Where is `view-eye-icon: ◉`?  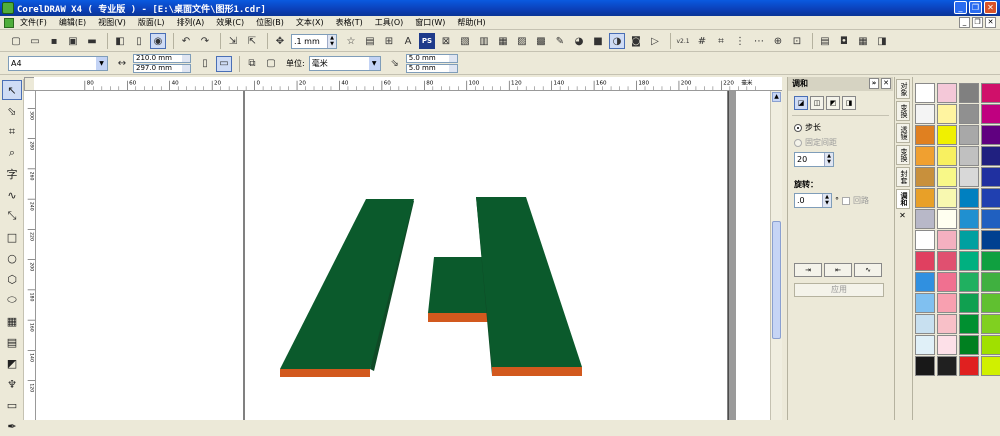
view-eye-icon: ◉ is located at coordinates (158, 41).